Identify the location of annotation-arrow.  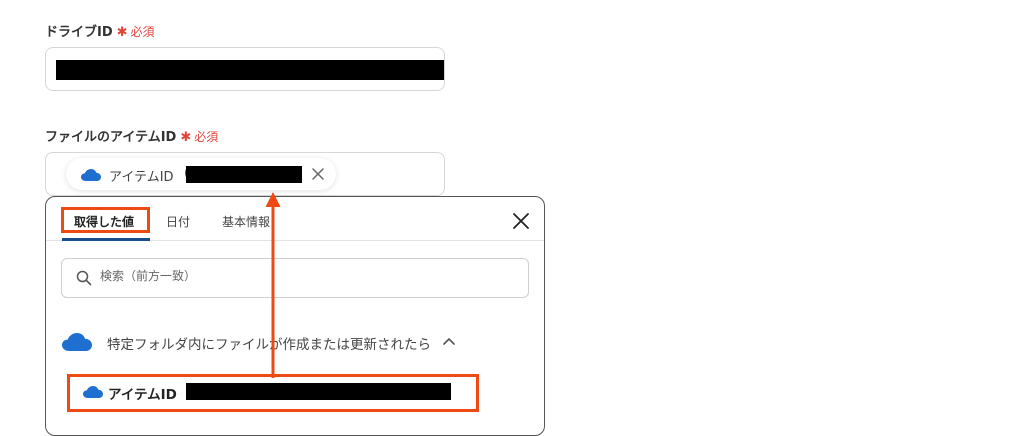
(273, 285).